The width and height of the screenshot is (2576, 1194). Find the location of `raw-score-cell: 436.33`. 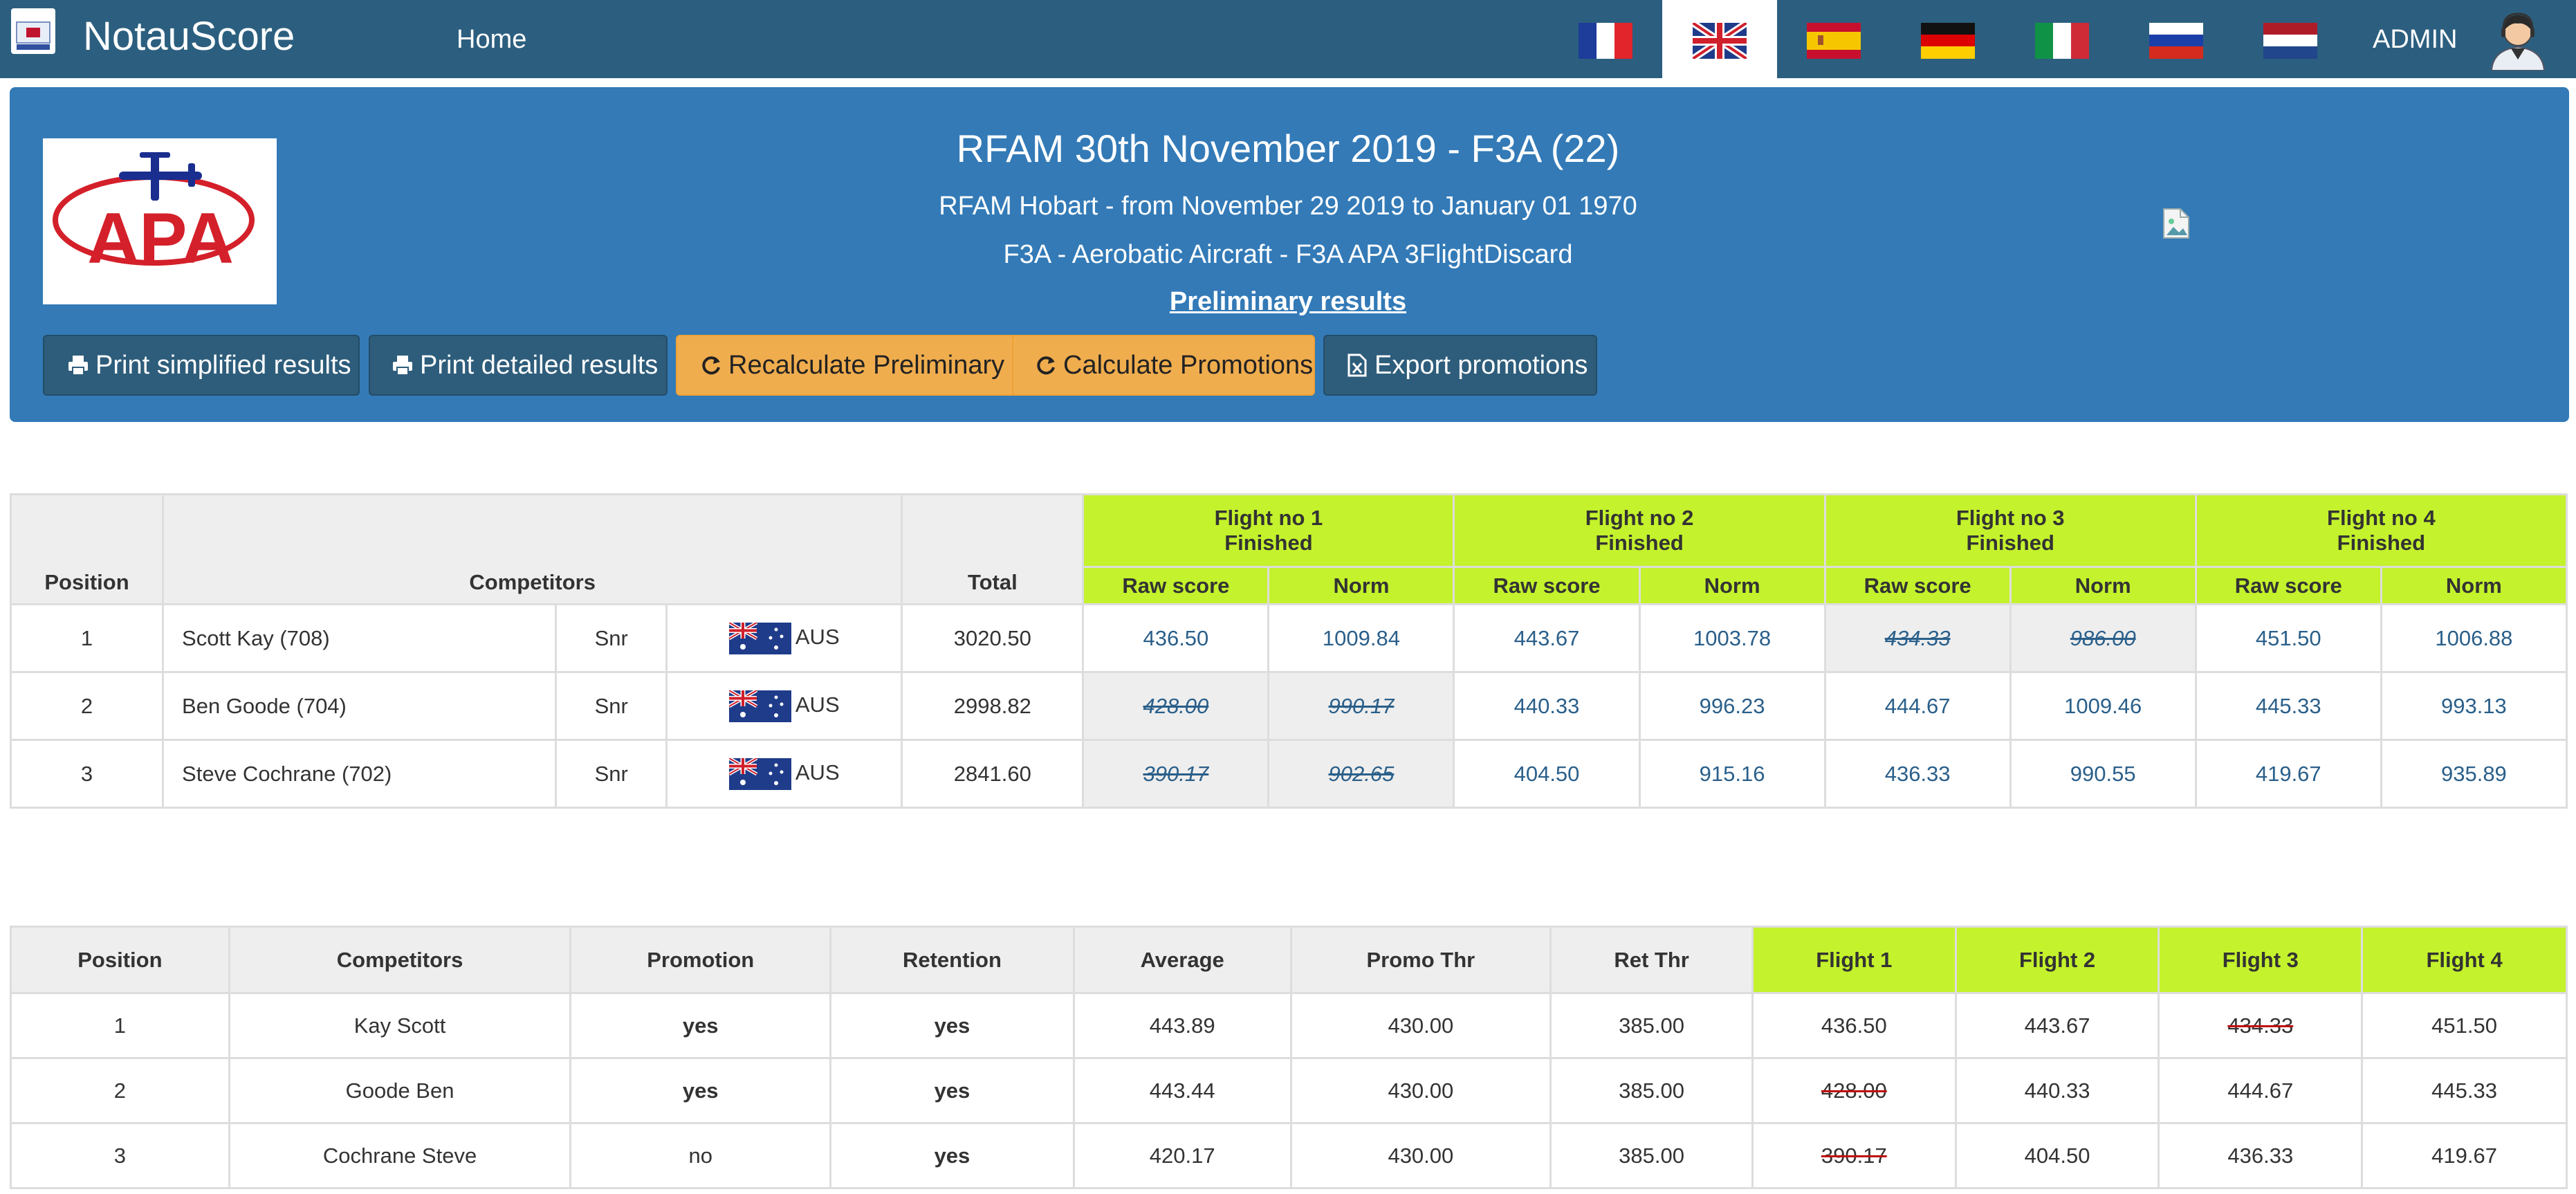

raw-score-cell: 436.33 is located at coordinates (1917, 774).